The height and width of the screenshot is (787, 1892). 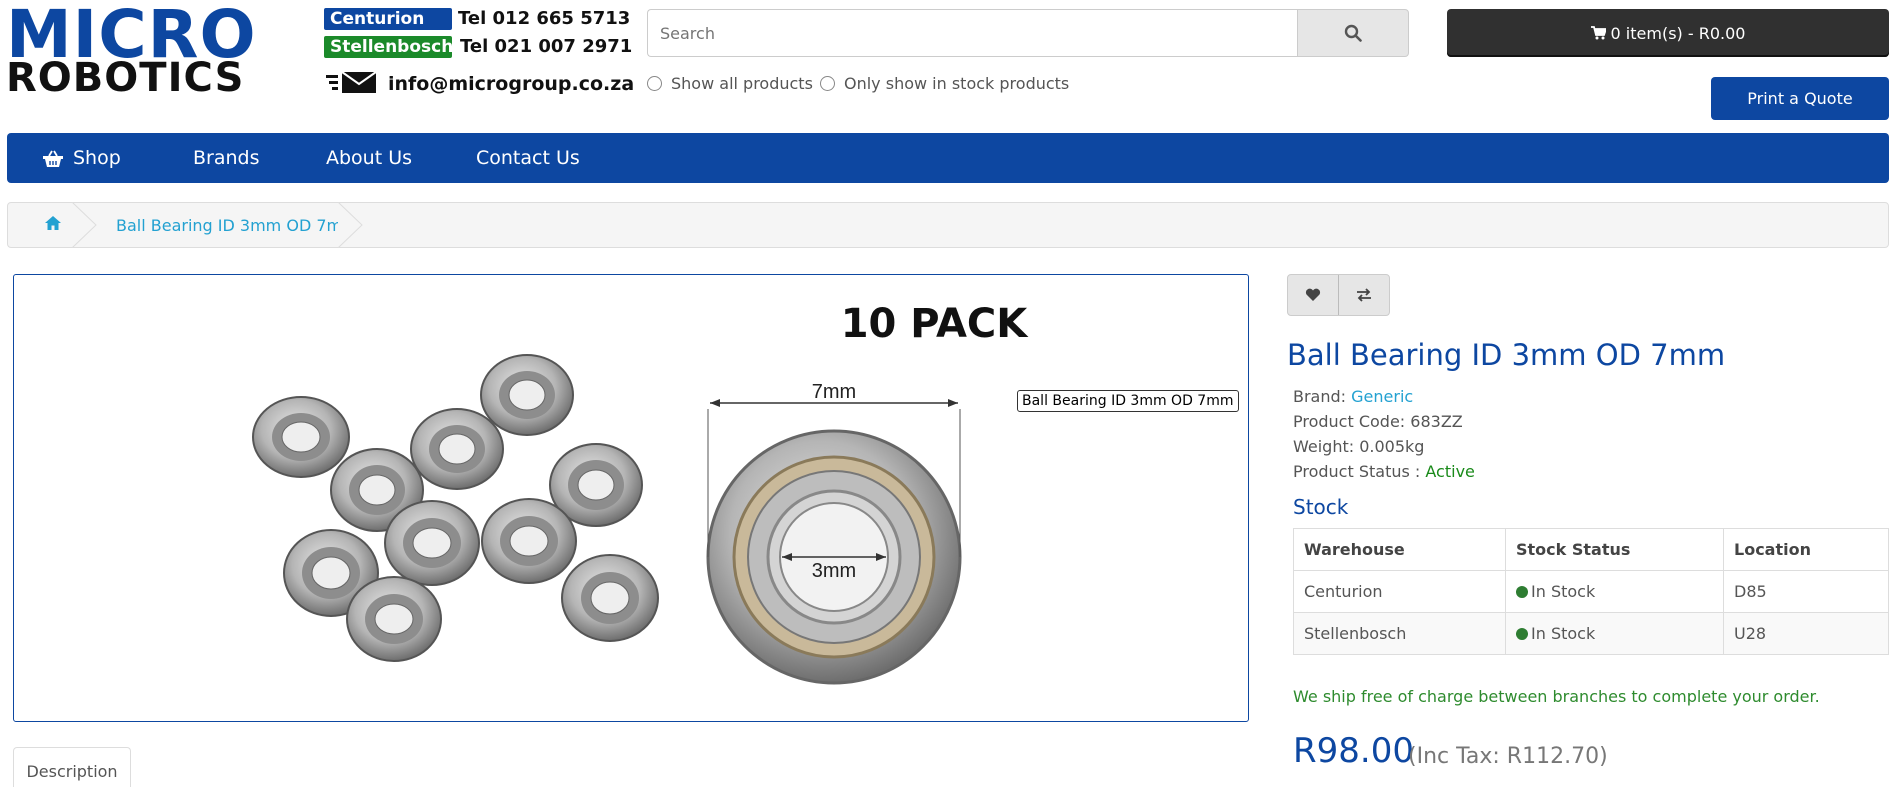 What do you see at coordinates (53, 158) in the screenshot?
I see `basket-icon` at bounding box center [53, 158].